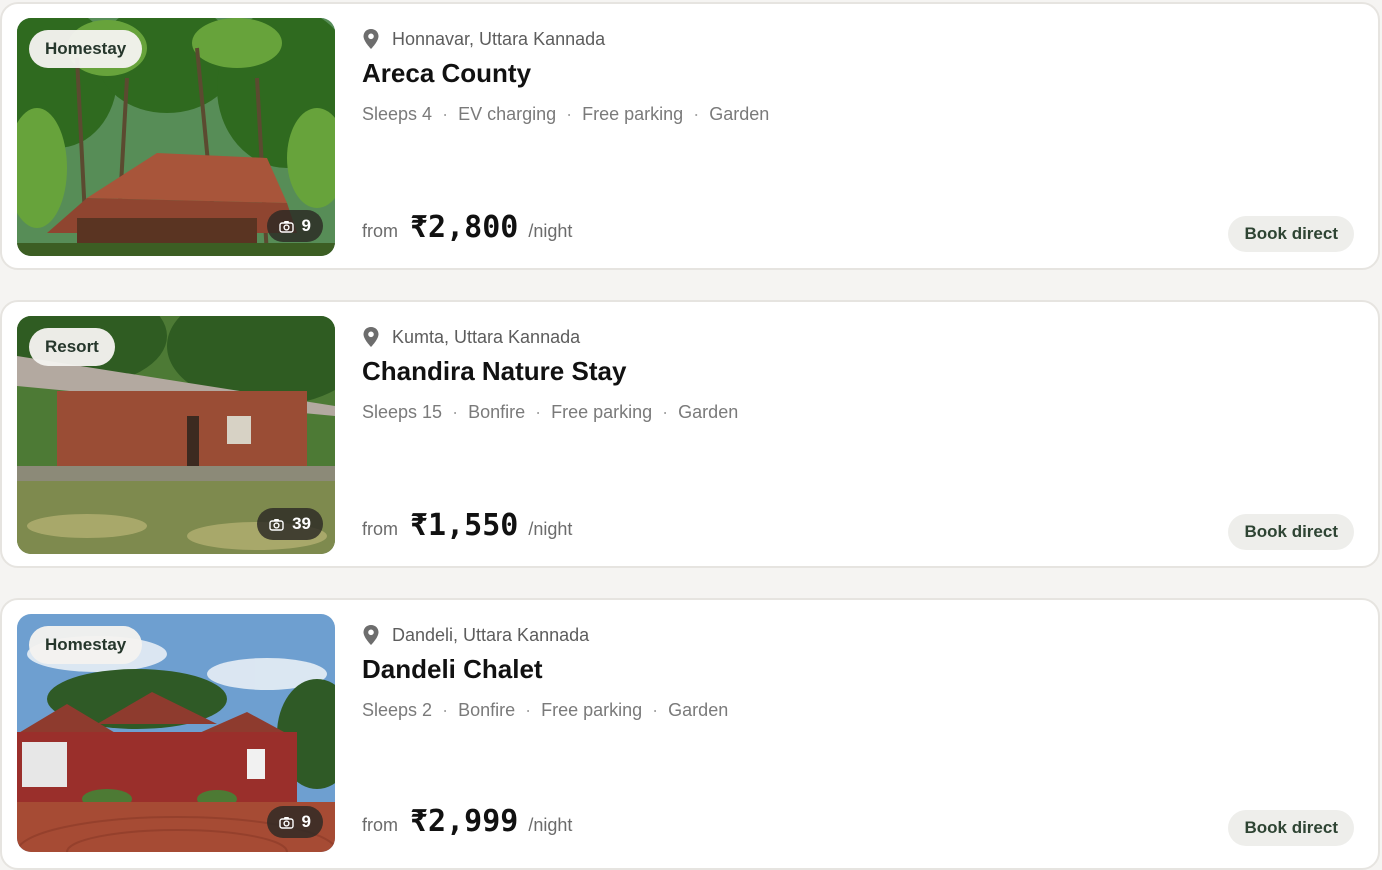 The image size is (1382, 870). I want to click on feature-item: EV charging, so click(507, 114).